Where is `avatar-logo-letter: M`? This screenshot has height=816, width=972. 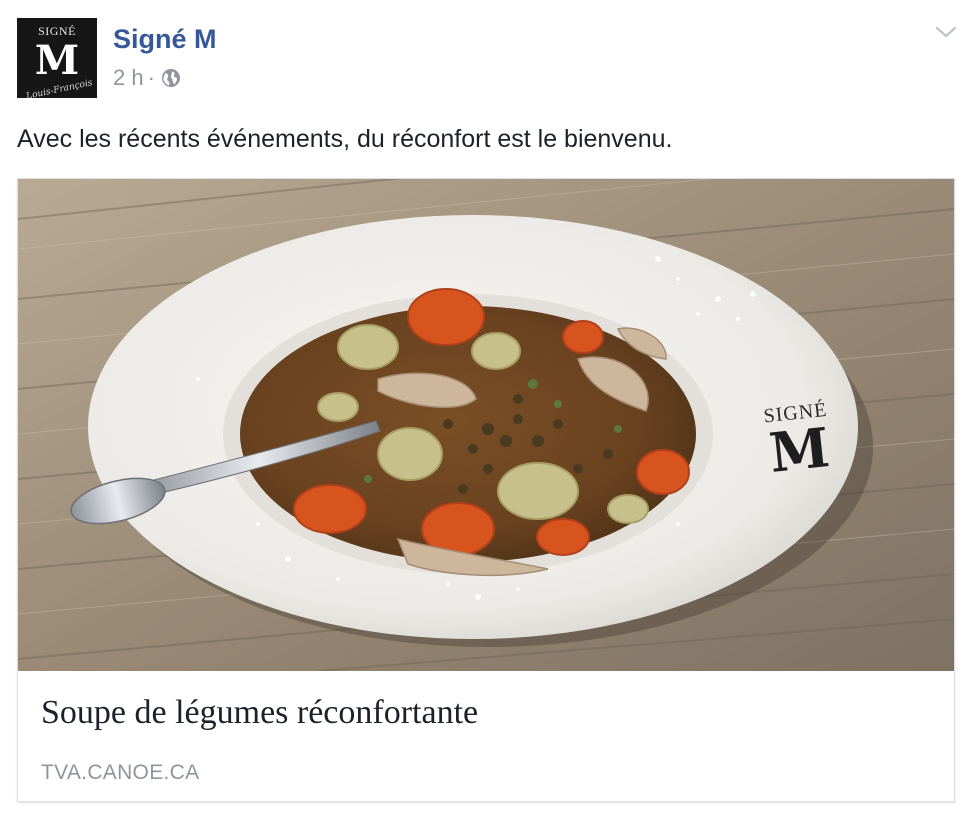 avatar-logo-letter: M is located at coordinates (57, 60).